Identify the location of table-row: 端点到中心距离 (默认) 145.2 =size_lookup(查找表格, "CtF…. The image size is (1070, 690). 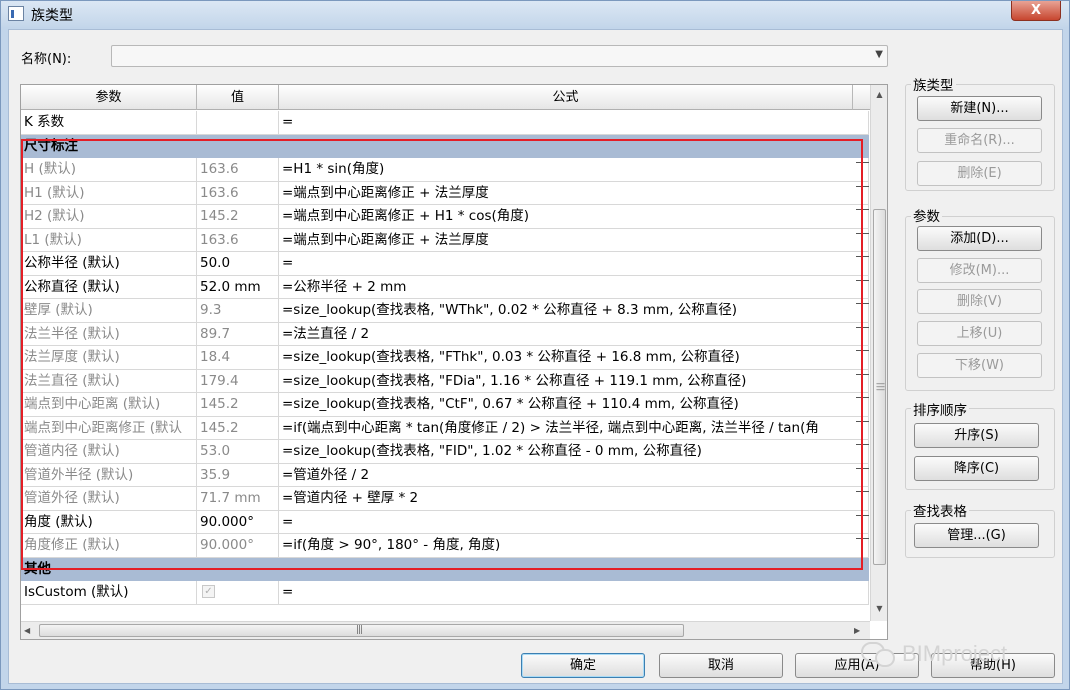
(445, 405).